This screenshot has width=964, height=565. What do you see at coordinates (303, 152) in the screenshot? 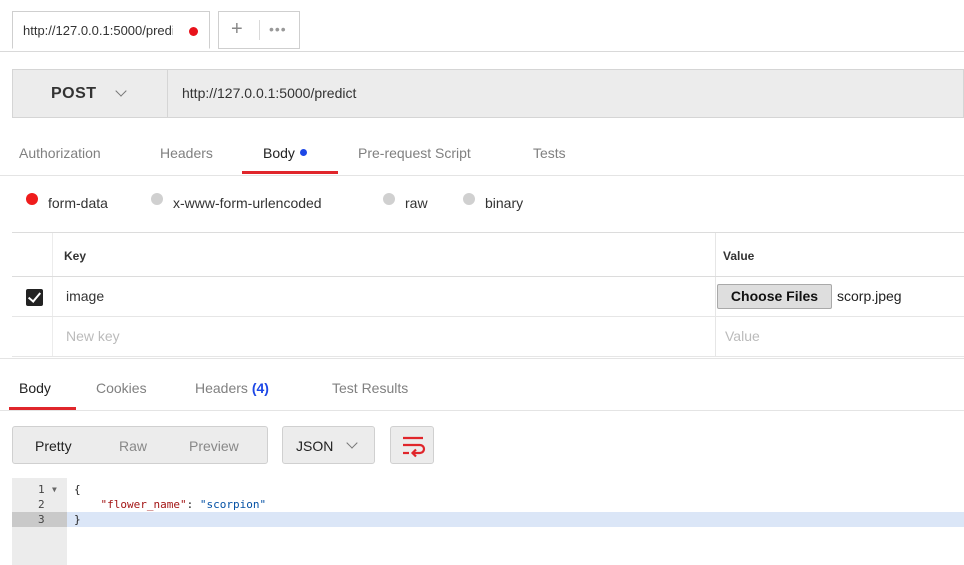
I see `body-indicator-dot-icon` at bounding box center [303, 152].